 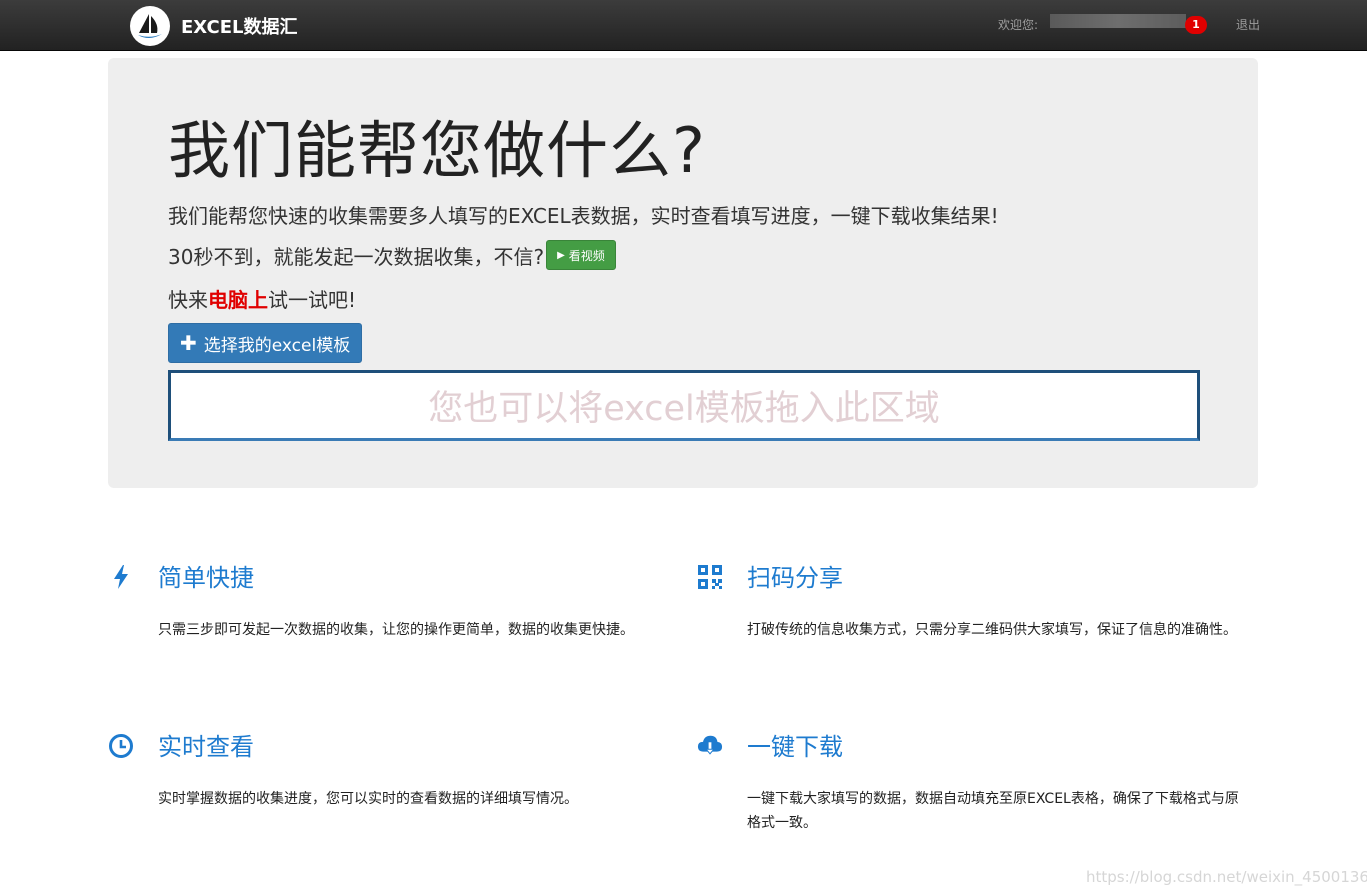 I want to click on play-icon: ▶, so click(x=561, y=255).